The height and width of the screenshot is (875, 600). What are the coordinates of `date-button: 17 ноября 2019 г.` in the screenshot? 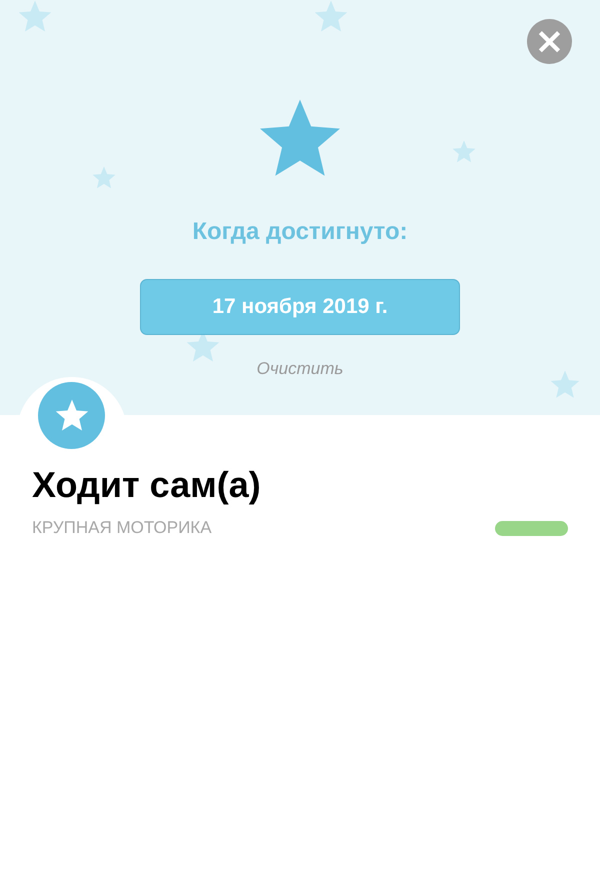 It's located at (300, 306).